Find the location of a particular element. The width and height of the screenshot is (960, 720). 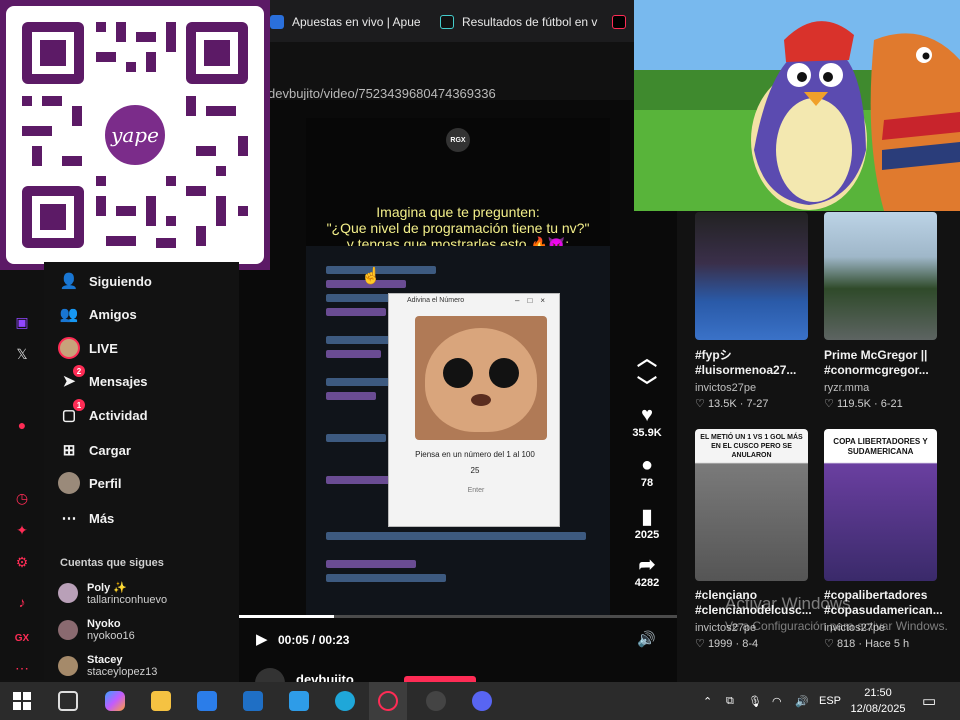

like-count: 119.5K is located at coordinates (853, 404).